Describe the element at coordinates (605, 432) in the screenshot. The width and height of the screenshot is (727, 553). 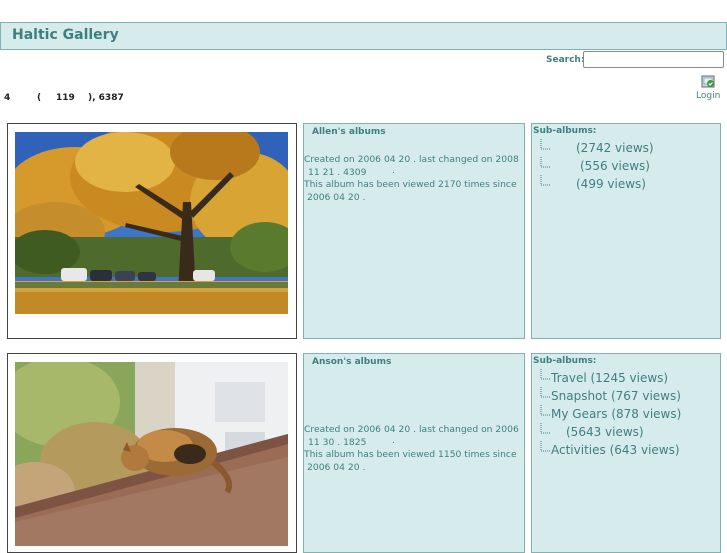
I see `subalbum-views: (5643 views)` at that location.